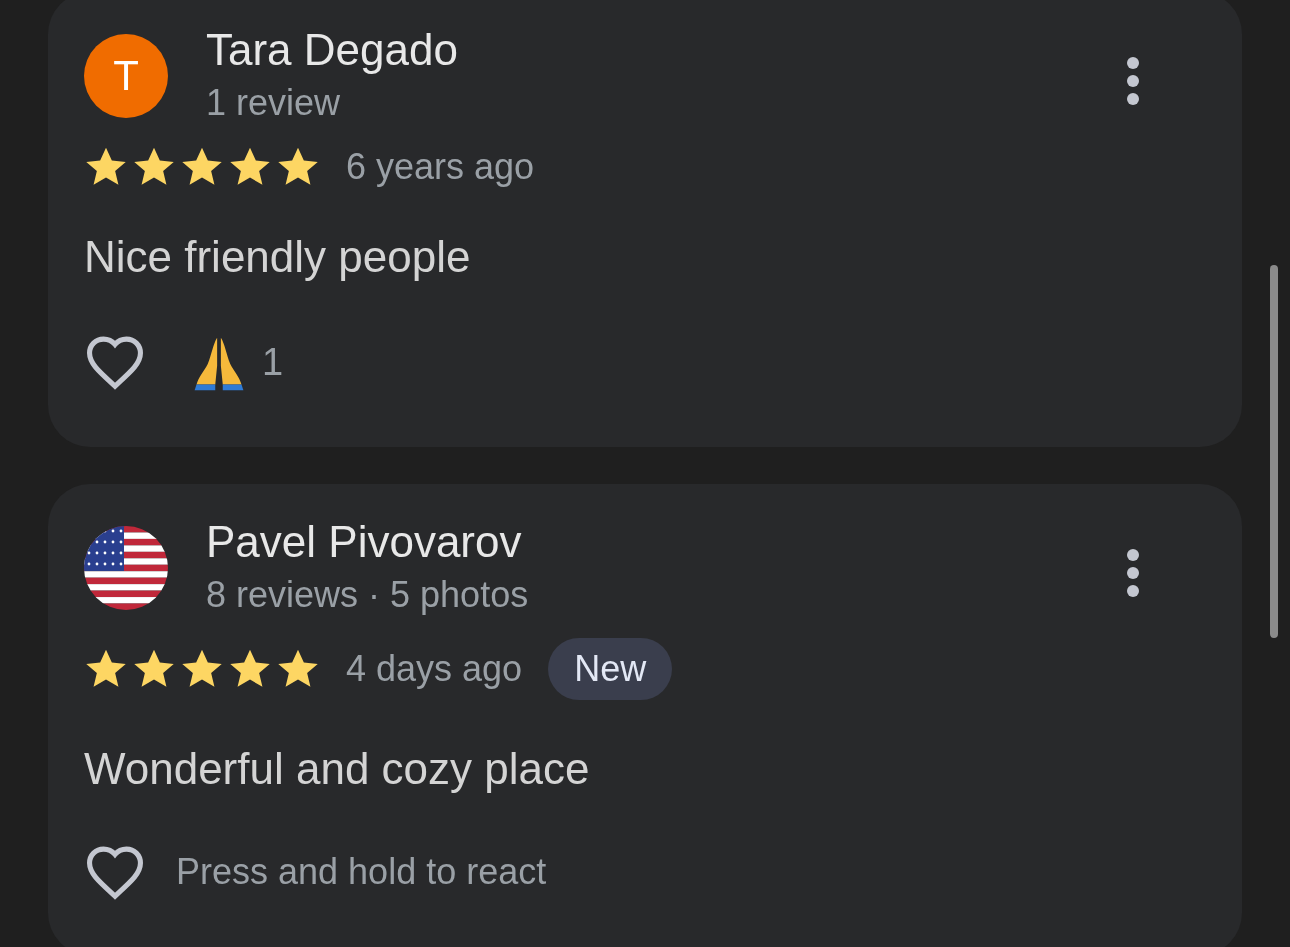 Image resolution: width=1290 pixels, height=947 pixels. Describe the element at coordinates (361, 872) in the screenshot. I see `react-hint: Press and hold to react` at that location.